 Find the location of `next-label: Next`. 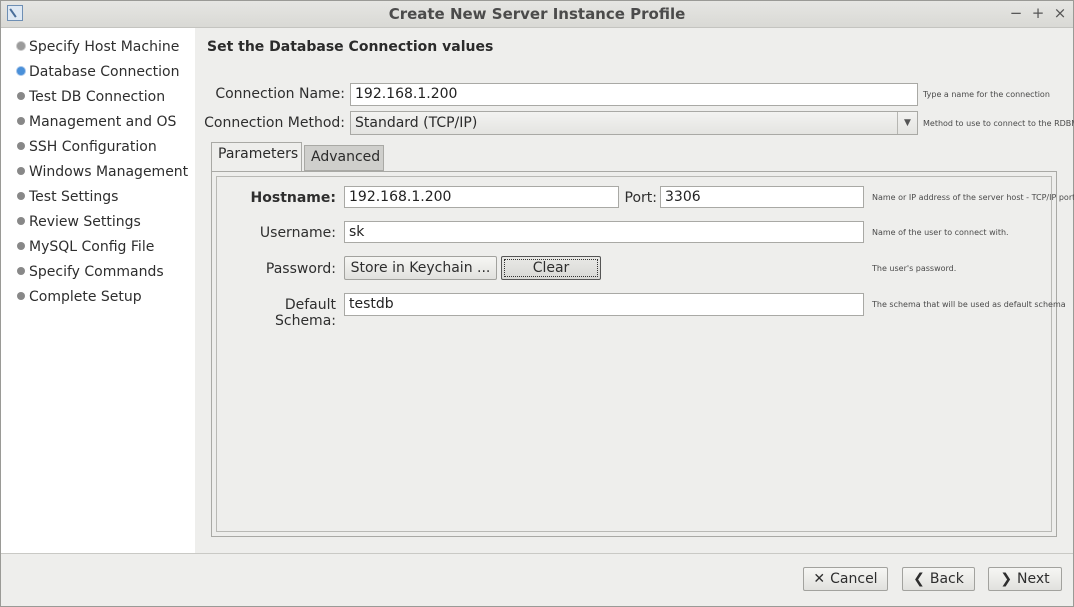

next-label: Next is located at coordinates (1033, 579).